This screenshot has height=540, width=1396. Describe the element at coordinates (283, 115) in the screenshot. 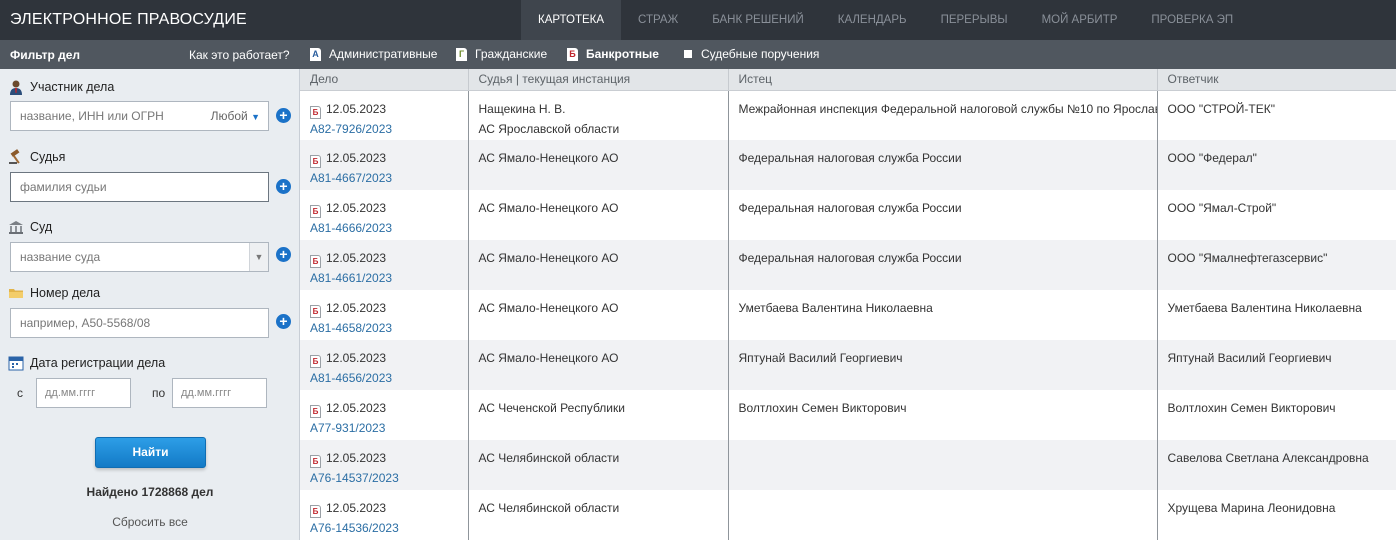

I see `add-participant-button: +` at that location.